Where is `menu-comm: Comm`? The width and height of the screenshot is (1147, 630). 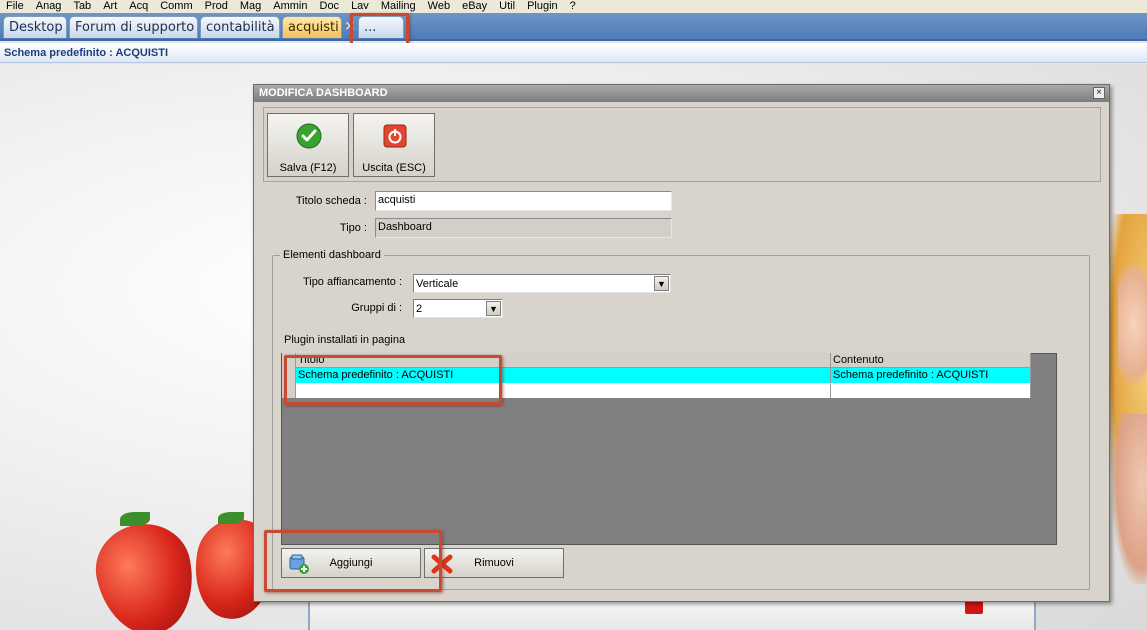
menu-comm: Comm is located at coordinates (176, 6).